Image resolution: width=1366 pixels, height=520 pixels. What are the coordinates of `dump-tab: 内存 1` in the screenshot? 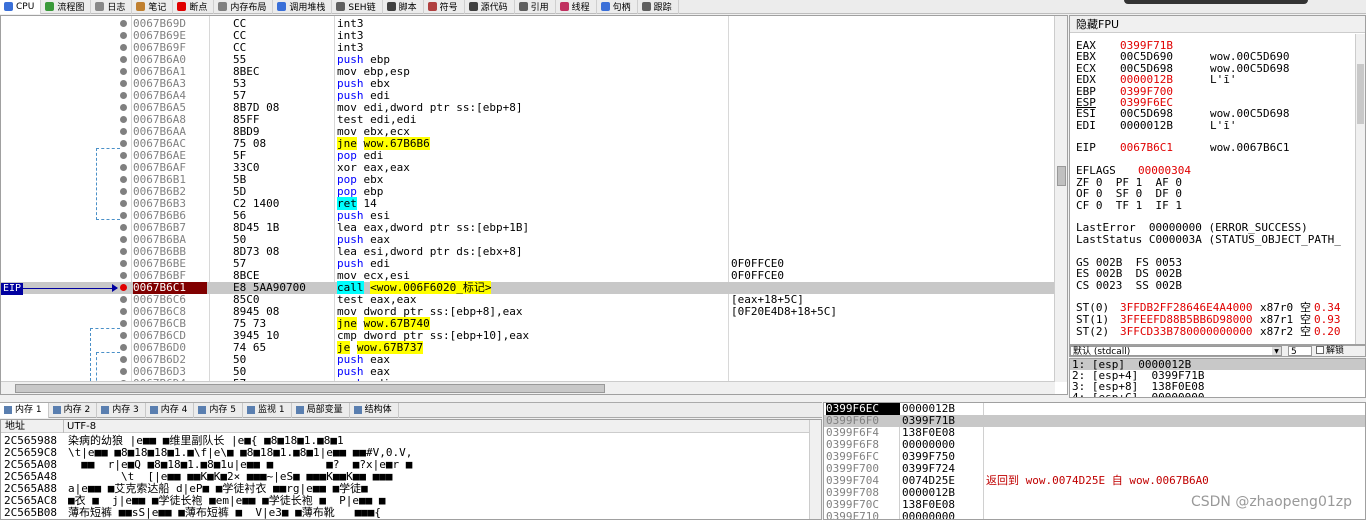 It's located at (24, 410).